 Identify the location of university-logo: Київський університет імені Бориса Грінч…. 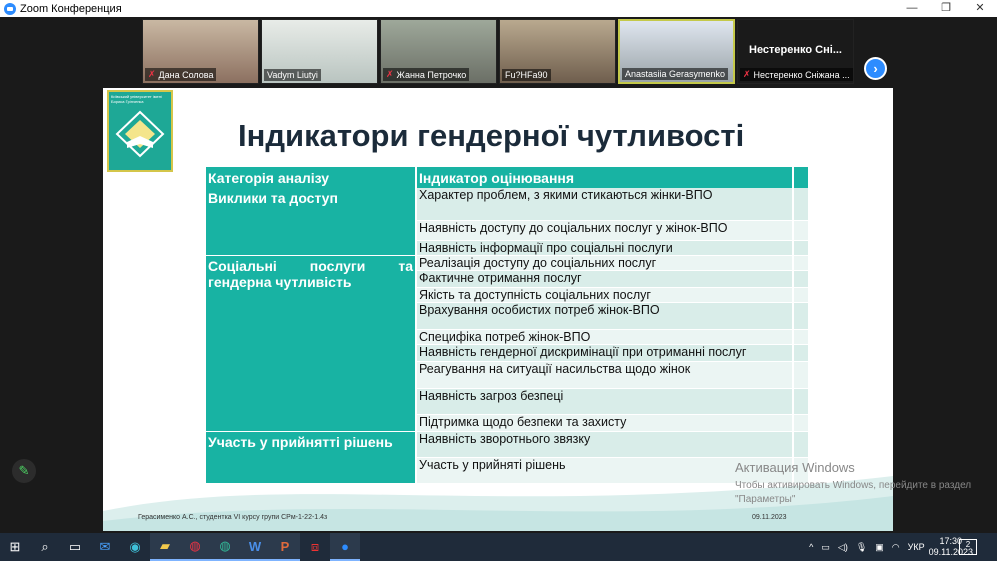
(140, 131).